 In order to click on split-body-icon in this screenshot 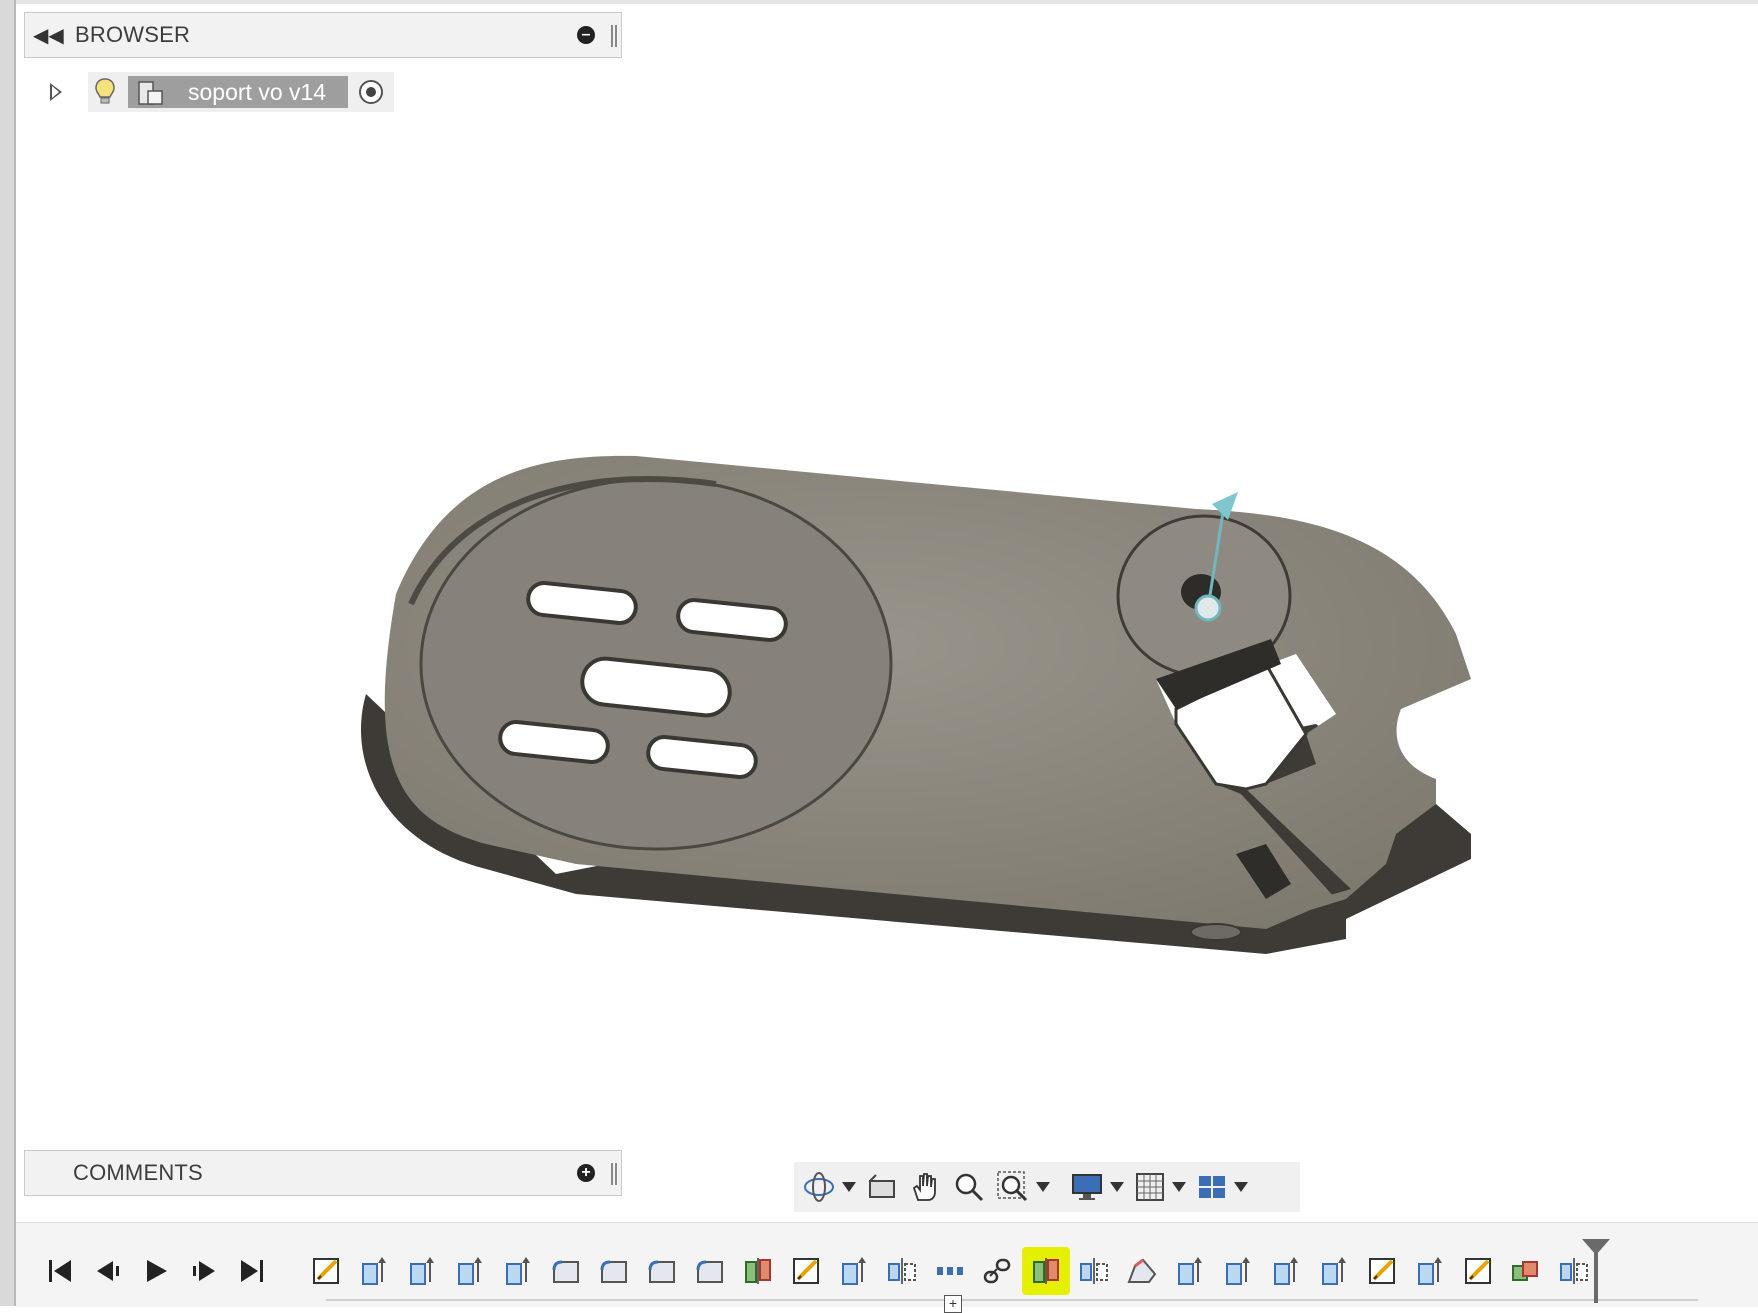, I will do `click(758, 1271)`.